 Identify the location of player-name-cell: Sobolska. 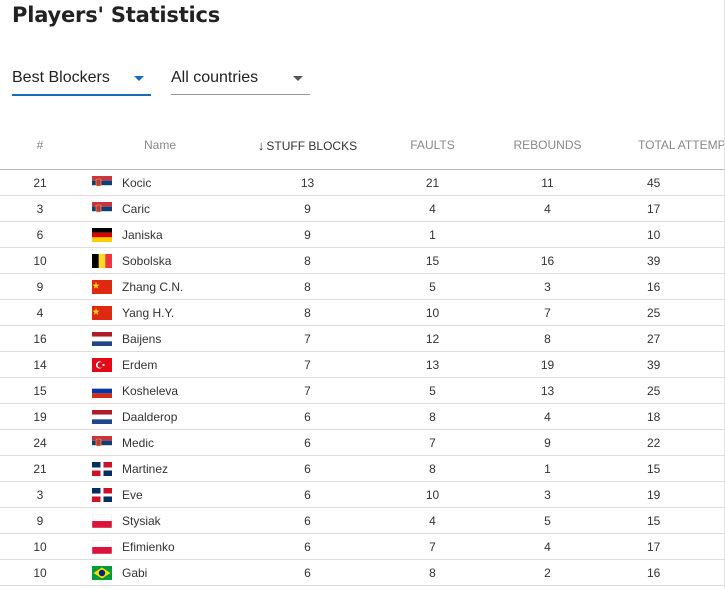
(160, 260).